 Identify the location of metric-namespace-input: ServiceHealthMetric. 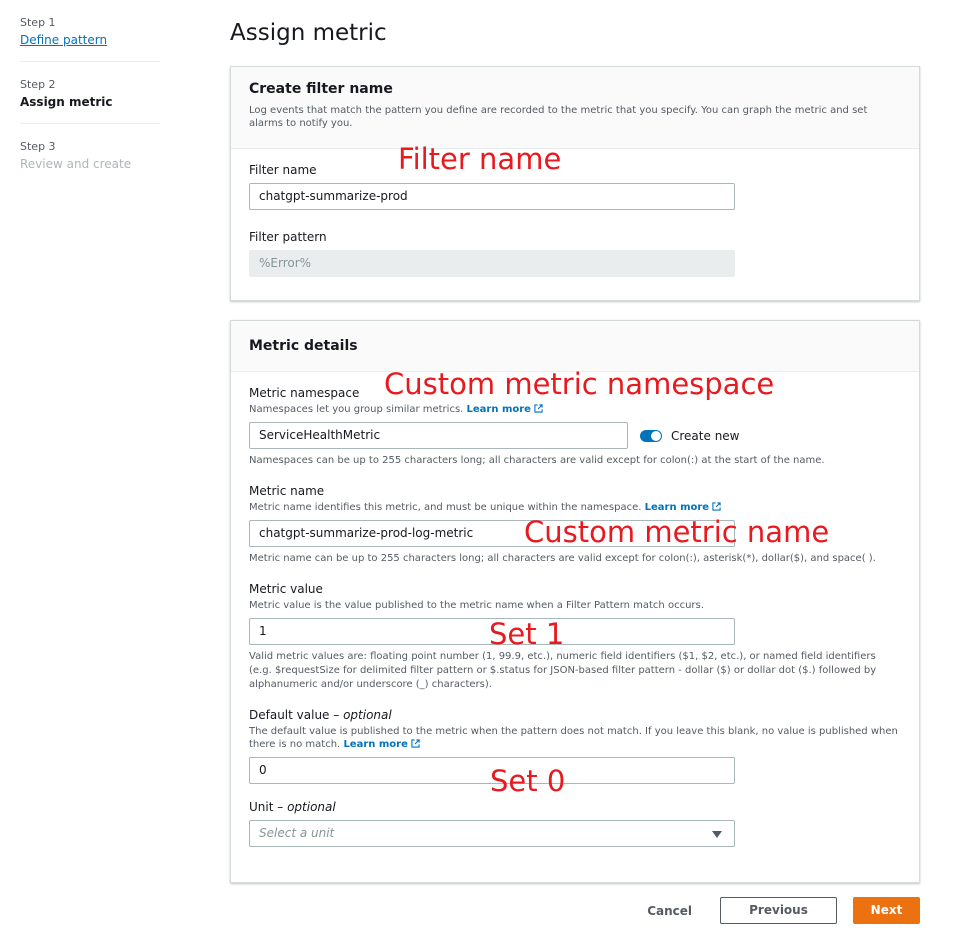
(438, 435).